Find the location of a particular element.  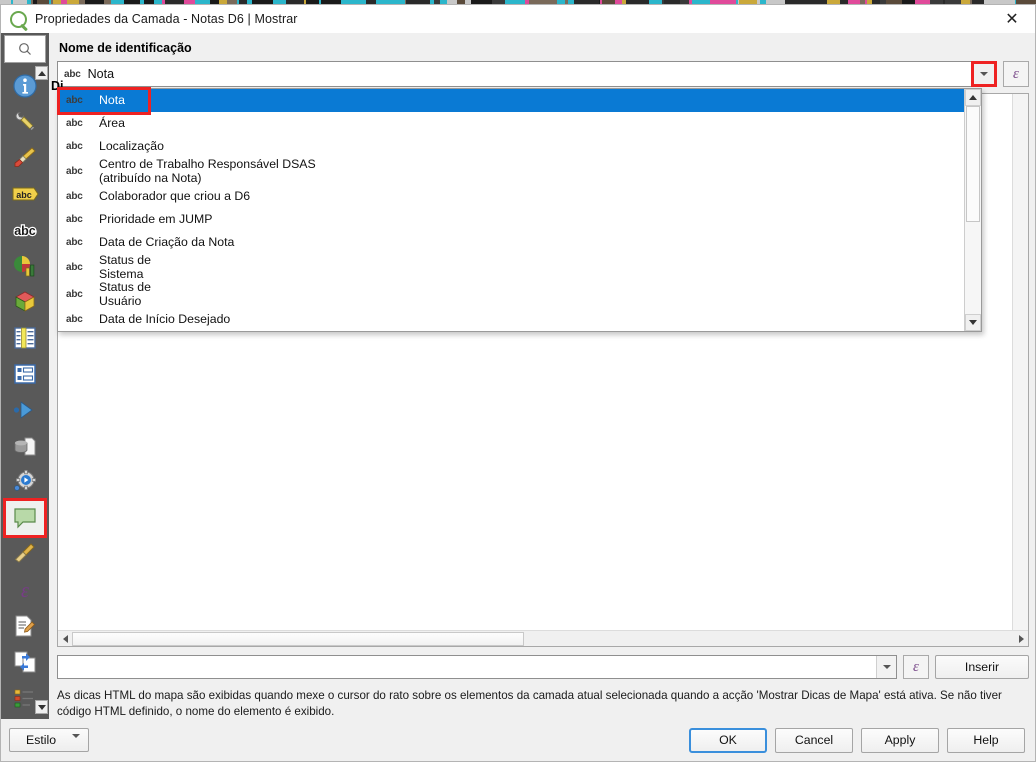

abc-outline-icon: abc is located at coordinates (25, 231).